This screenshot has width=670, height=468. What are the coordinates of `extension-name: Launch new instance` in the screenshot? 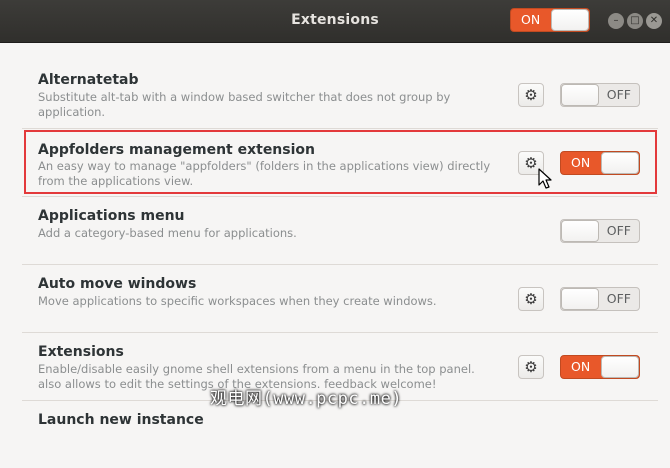 It's located at (121, 420).